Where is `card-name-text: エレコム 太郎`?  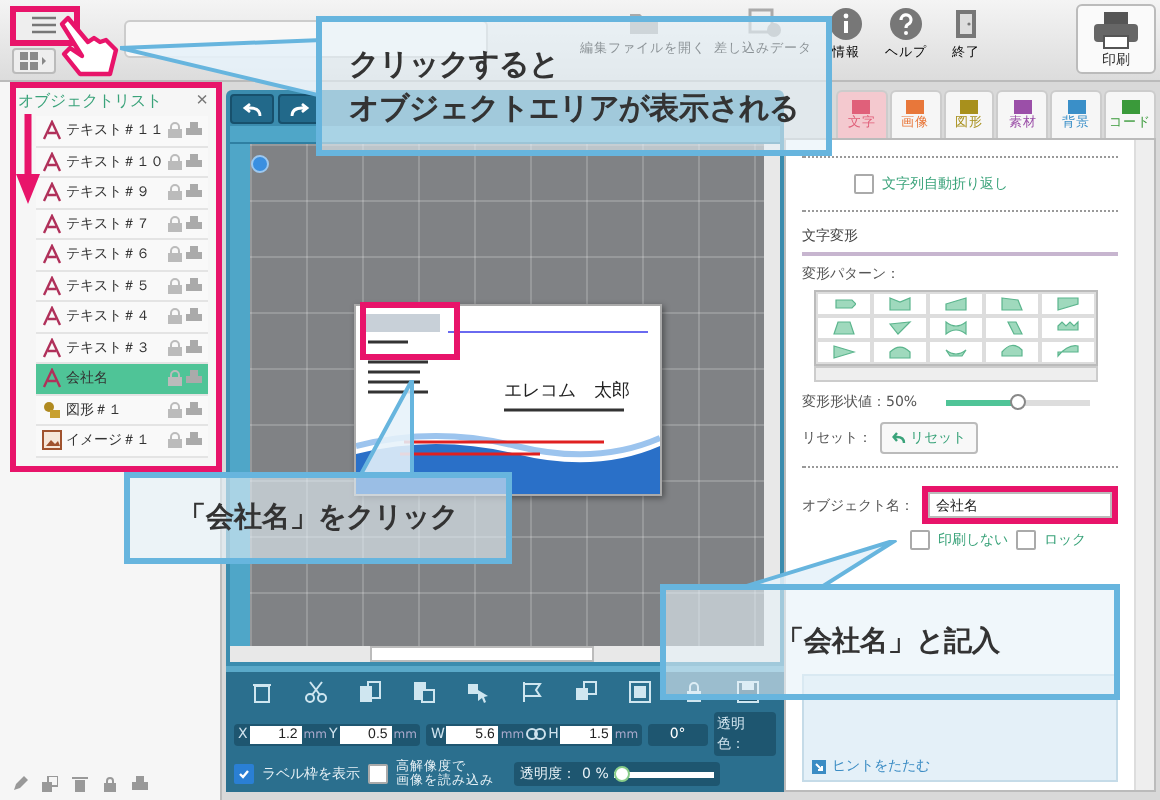 card-name-text: エレコム 太郎 is located at coordinates (567, 391).